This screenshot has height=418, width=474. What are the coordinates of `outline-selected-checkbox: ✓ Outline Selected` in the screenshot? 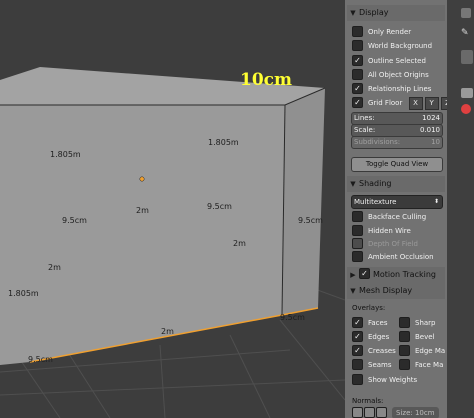 It's located at (389, 60).